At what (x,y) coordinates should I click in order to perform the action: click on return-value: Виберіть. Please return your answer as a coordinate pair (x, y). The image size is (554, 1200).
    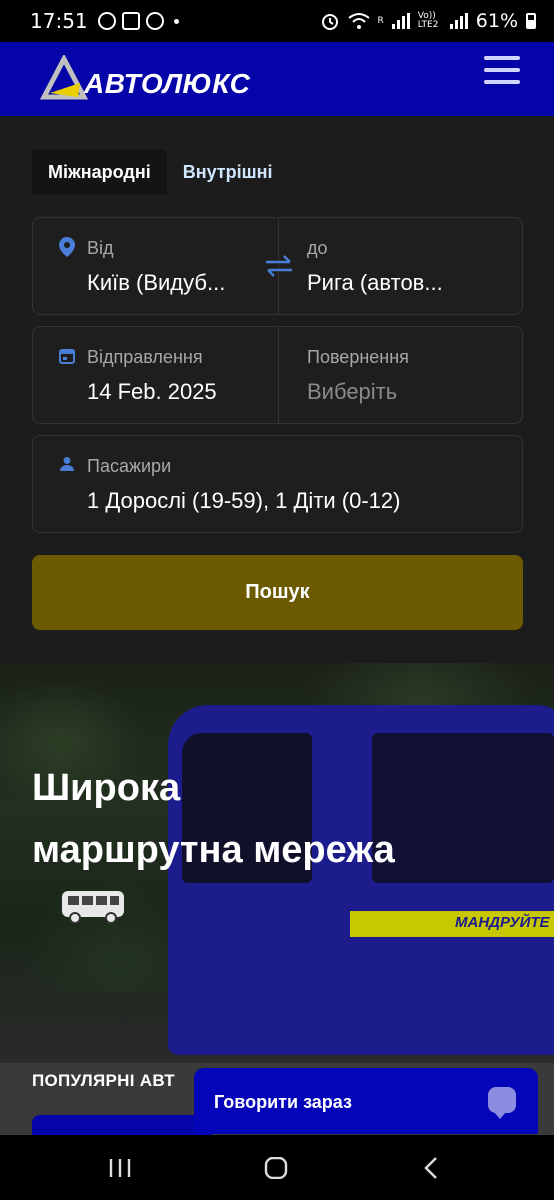
    Looking at the image, I should click on (352, 391).